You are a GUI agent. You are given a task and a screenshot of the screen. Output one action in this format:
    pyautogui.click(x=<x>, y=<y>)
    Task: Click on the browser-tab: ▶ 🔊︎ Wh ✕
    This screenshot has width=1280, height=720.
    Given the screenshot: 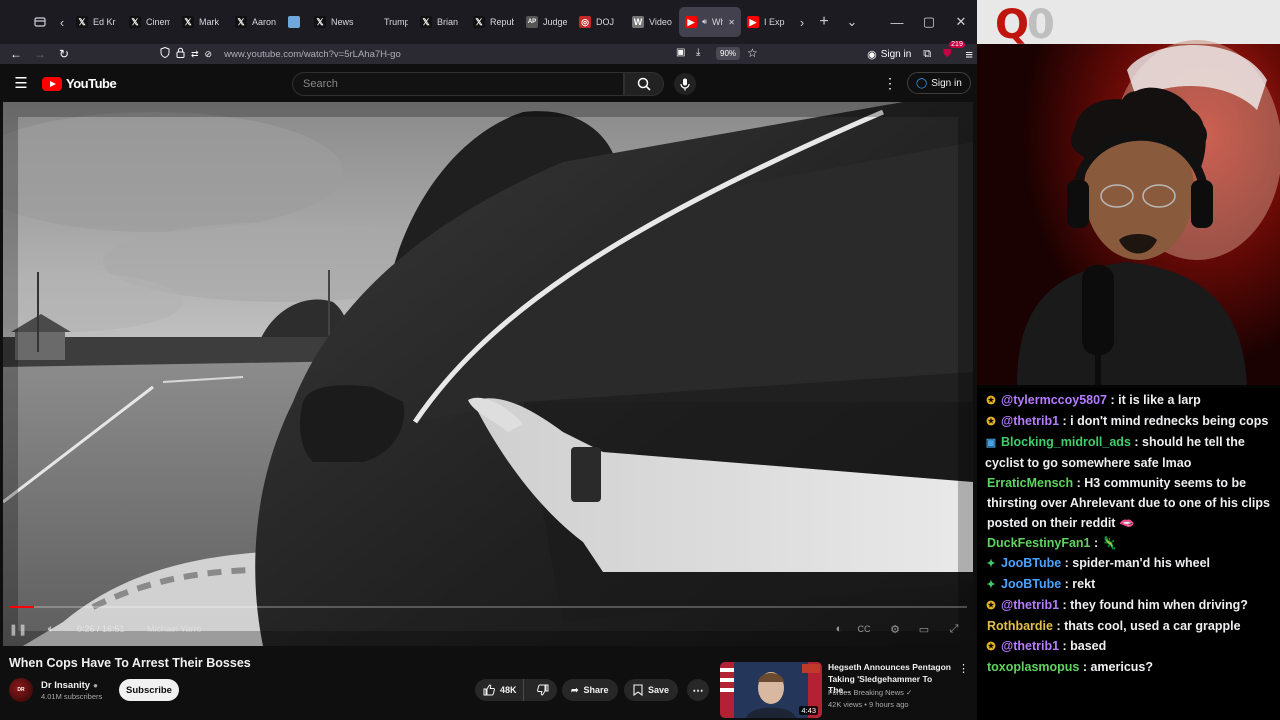 What is the action you would take?
    pyautogui.click(x=710, y=22)
    